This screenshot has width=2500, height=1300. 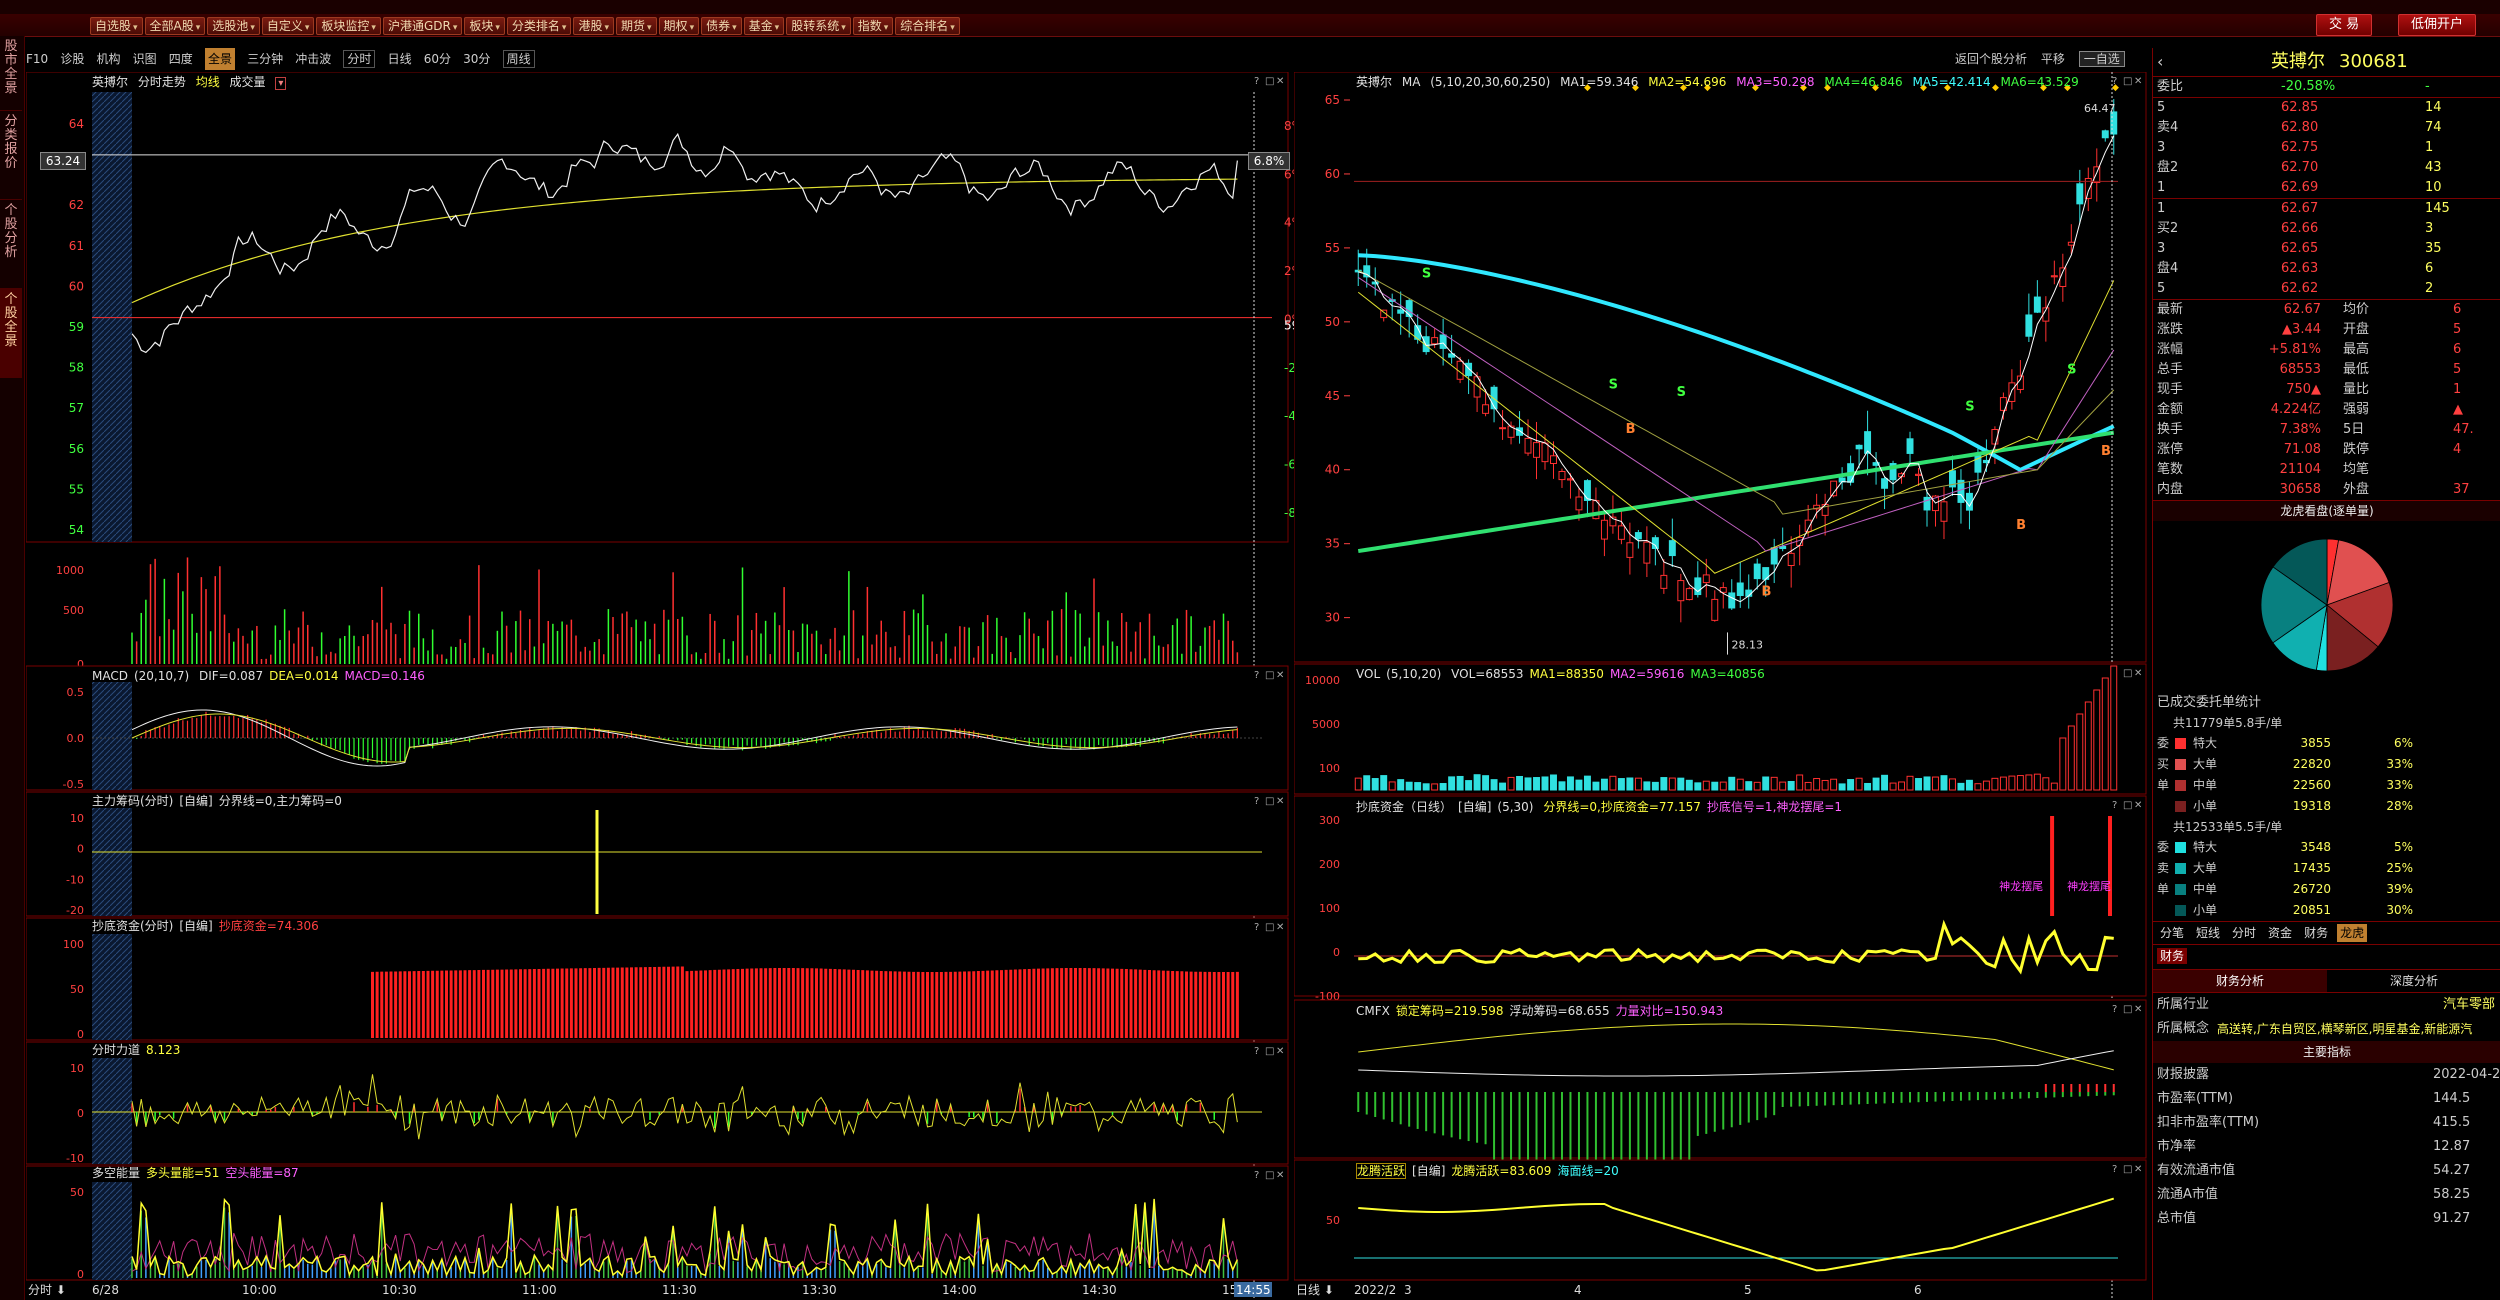 I want to click on book-volume: 3, so click(x=2429, y=228).